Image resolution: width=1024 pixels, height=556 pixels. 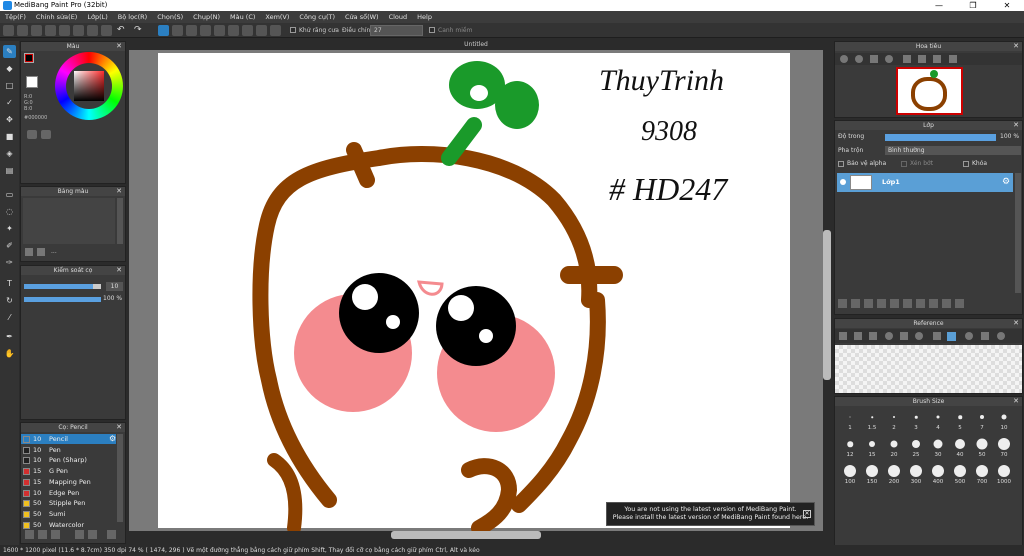 I want to click on actual-size-icon, so click(x=889, y=59).